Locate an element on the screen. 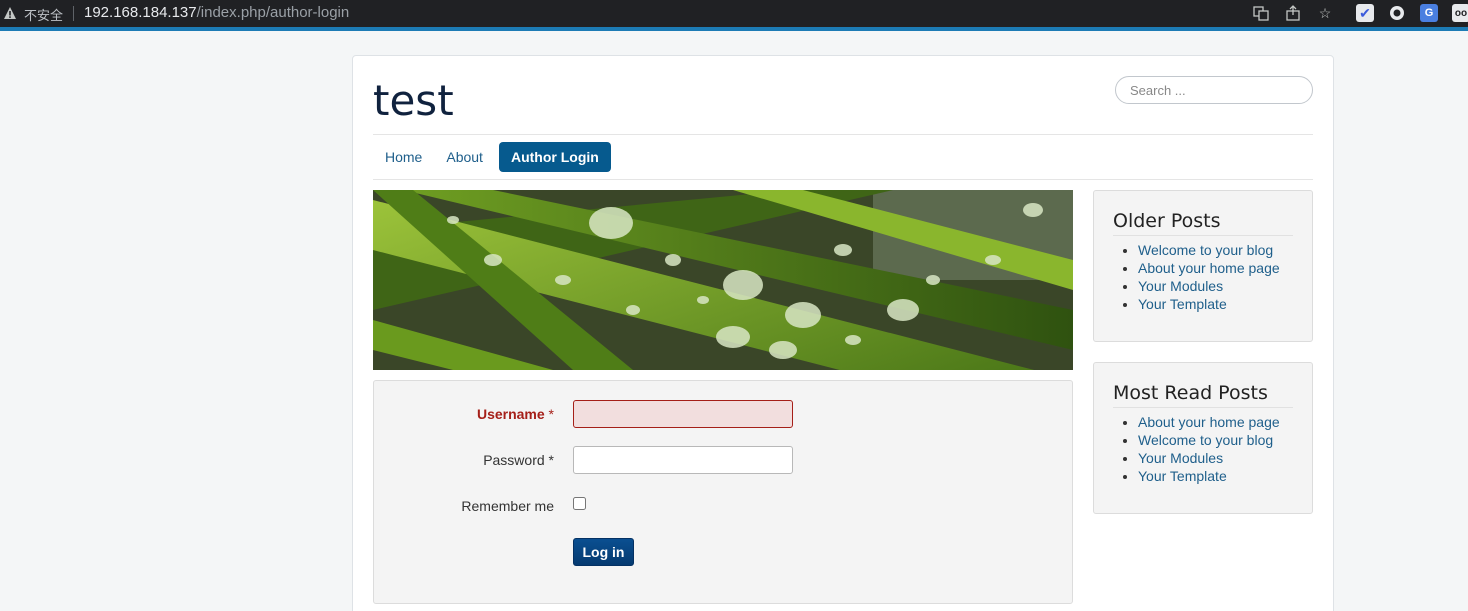  google-translate-icon: G is located at coordinates (1429, 13).